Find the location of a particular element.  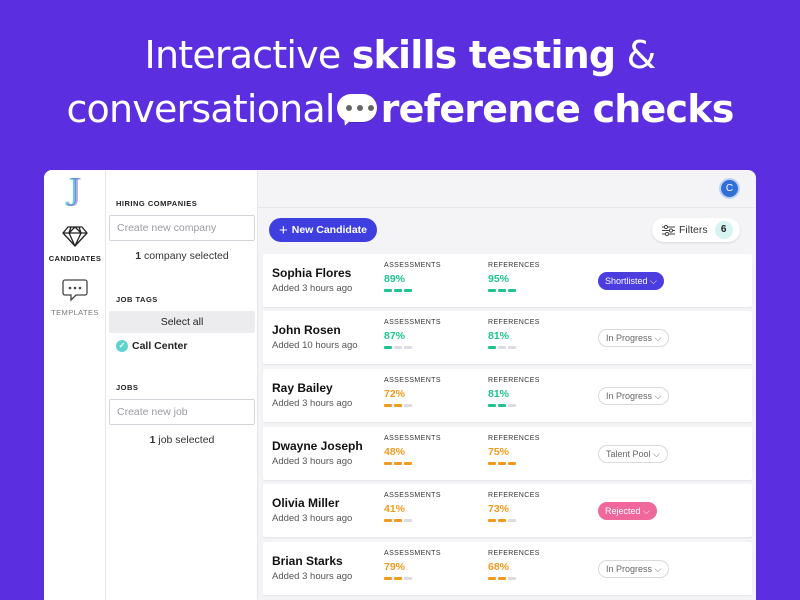

avatar: C is located at coordinates (729, 188).